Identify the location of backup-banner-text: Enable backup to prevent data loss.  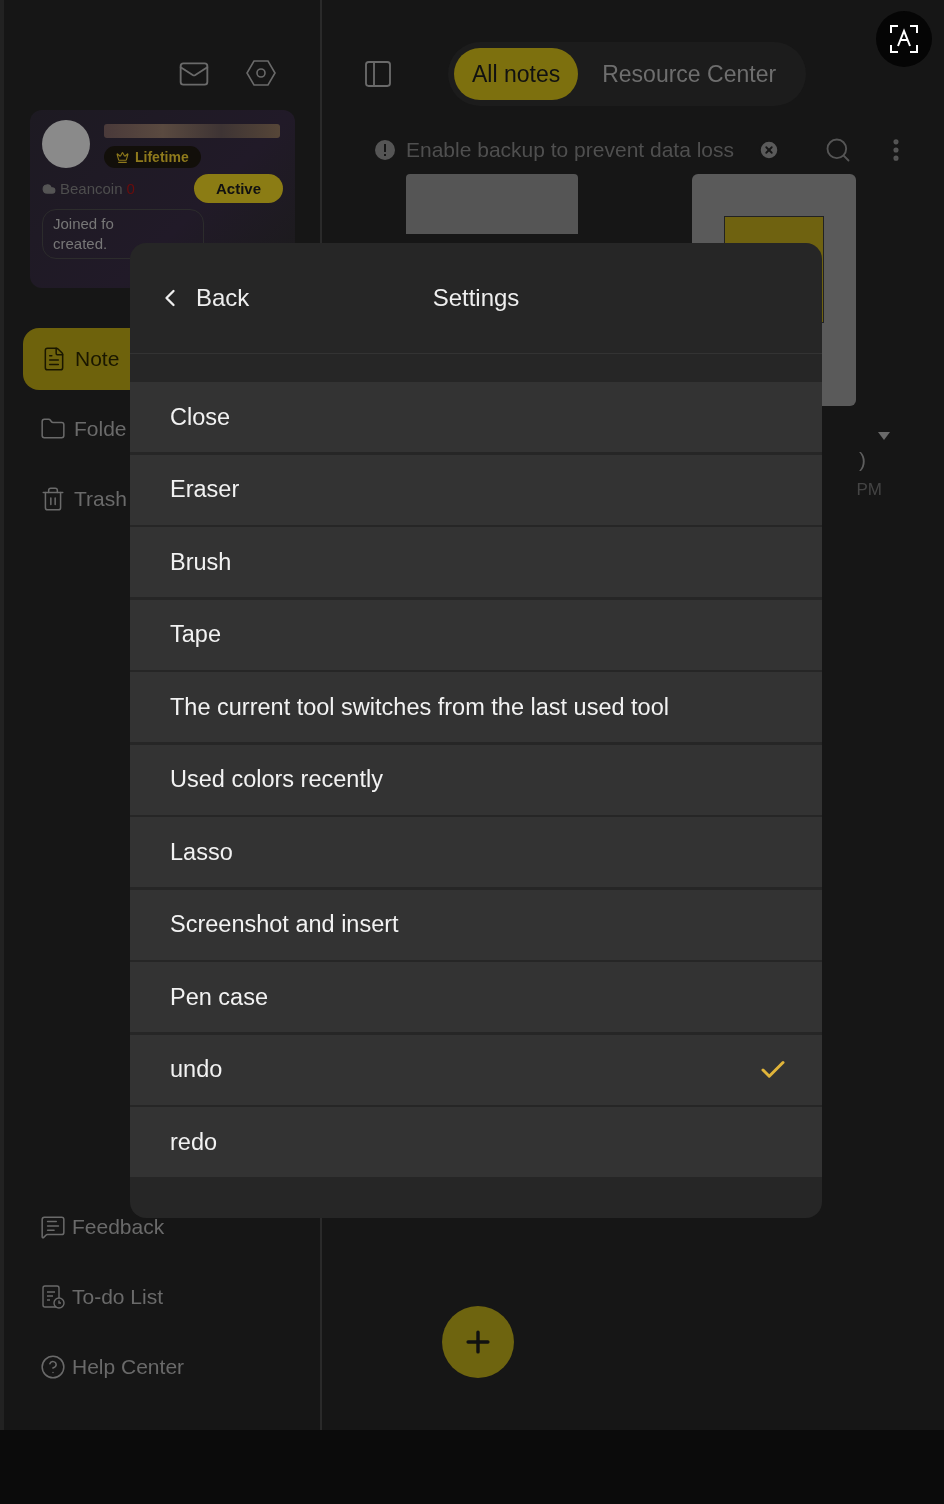
(570, 150).